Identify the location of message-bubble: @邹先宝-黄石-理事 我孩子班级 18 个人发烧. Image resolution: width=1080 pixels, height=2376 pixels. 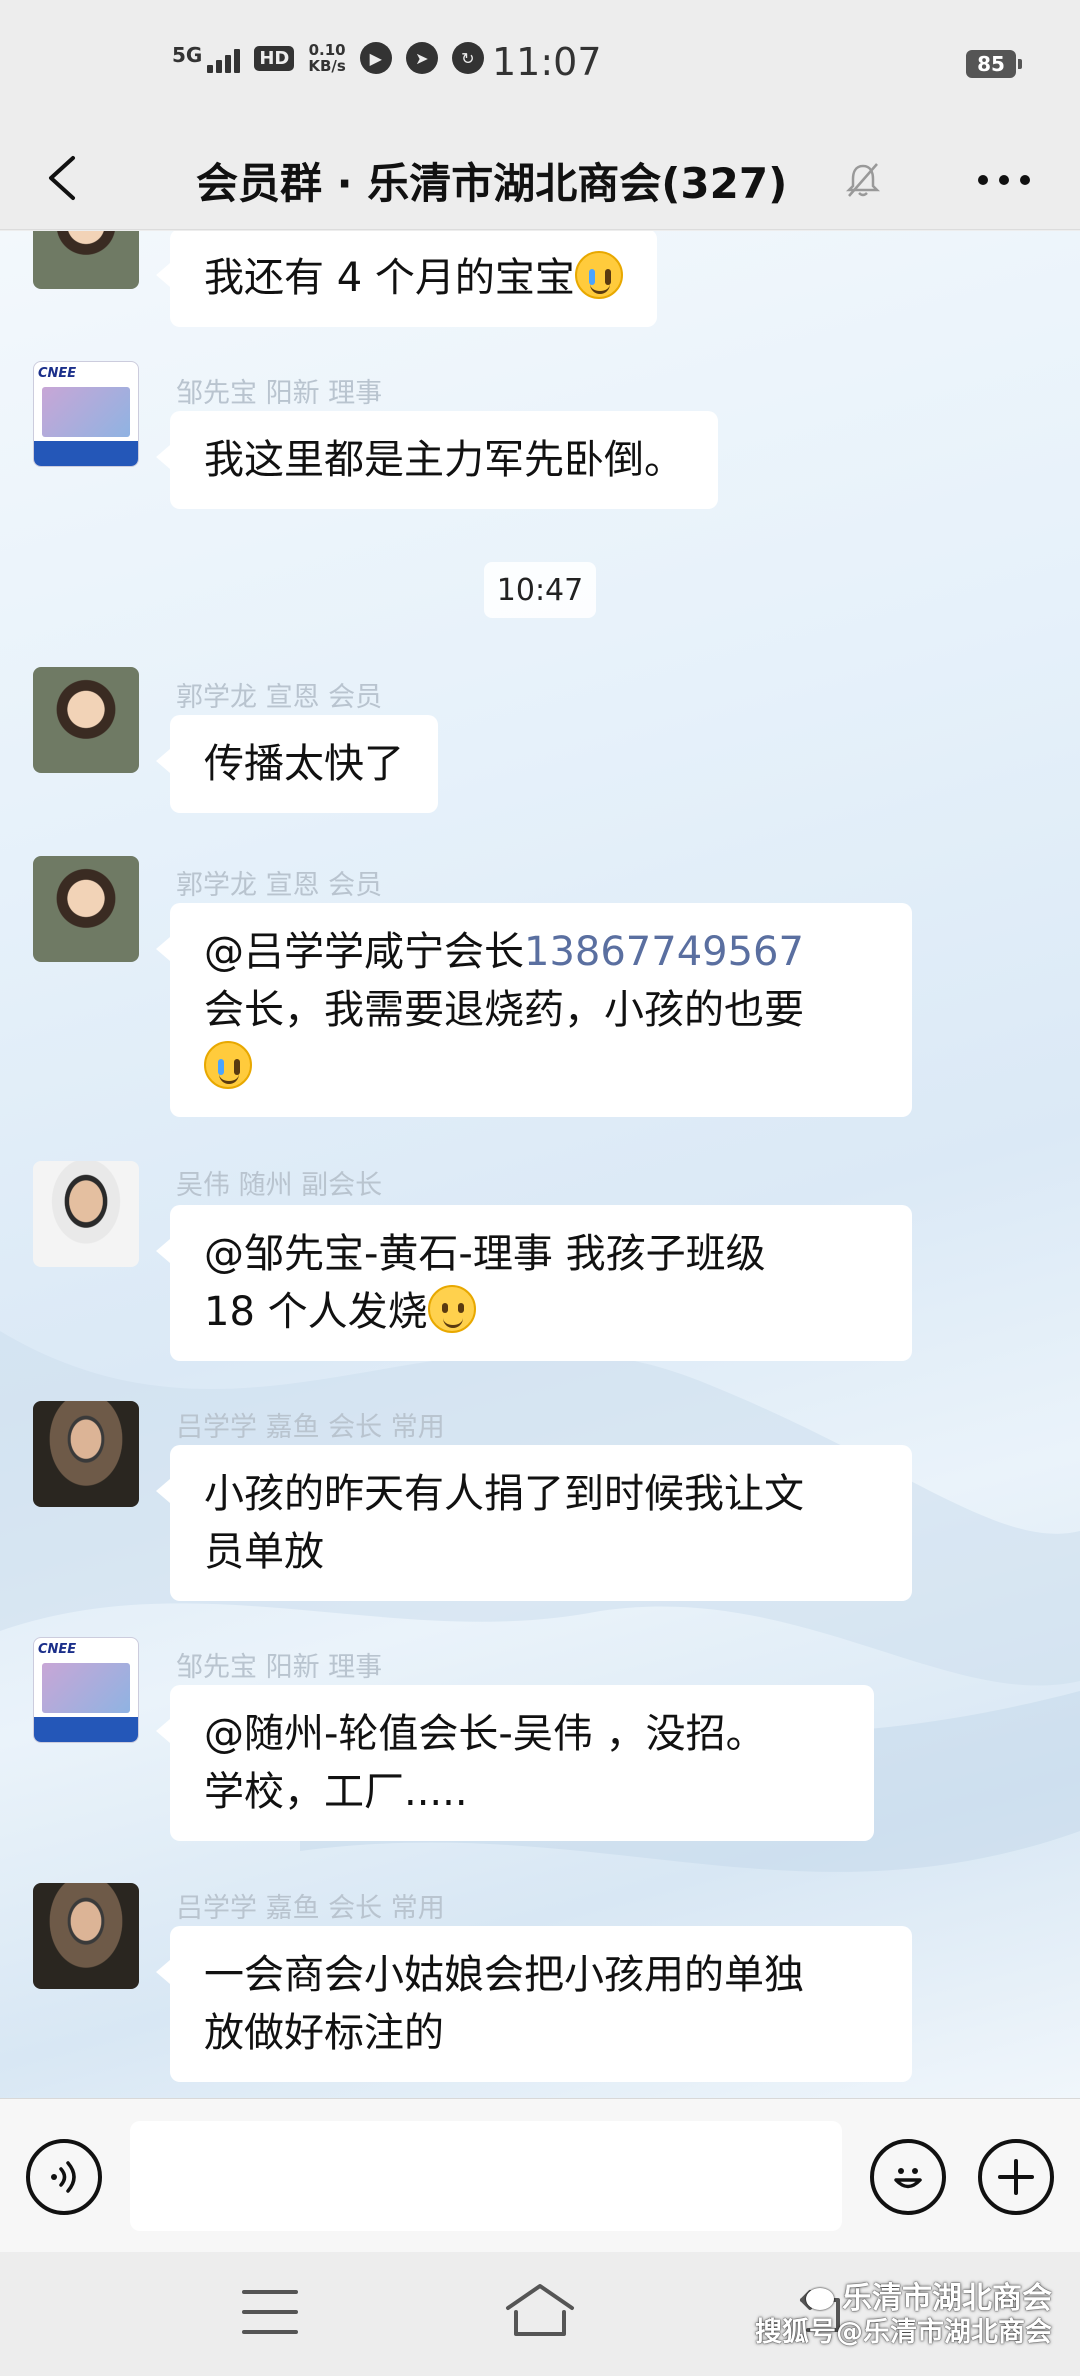
(534, 1283).